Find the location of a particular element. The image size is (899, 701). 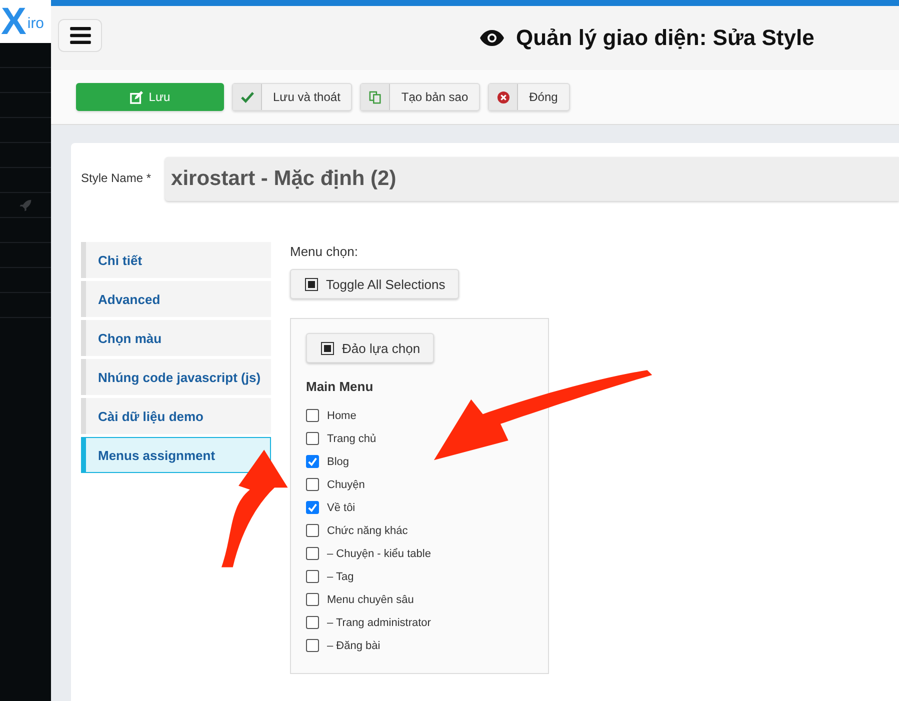

tab: Chọn màu is located at coordinates (176, 338).